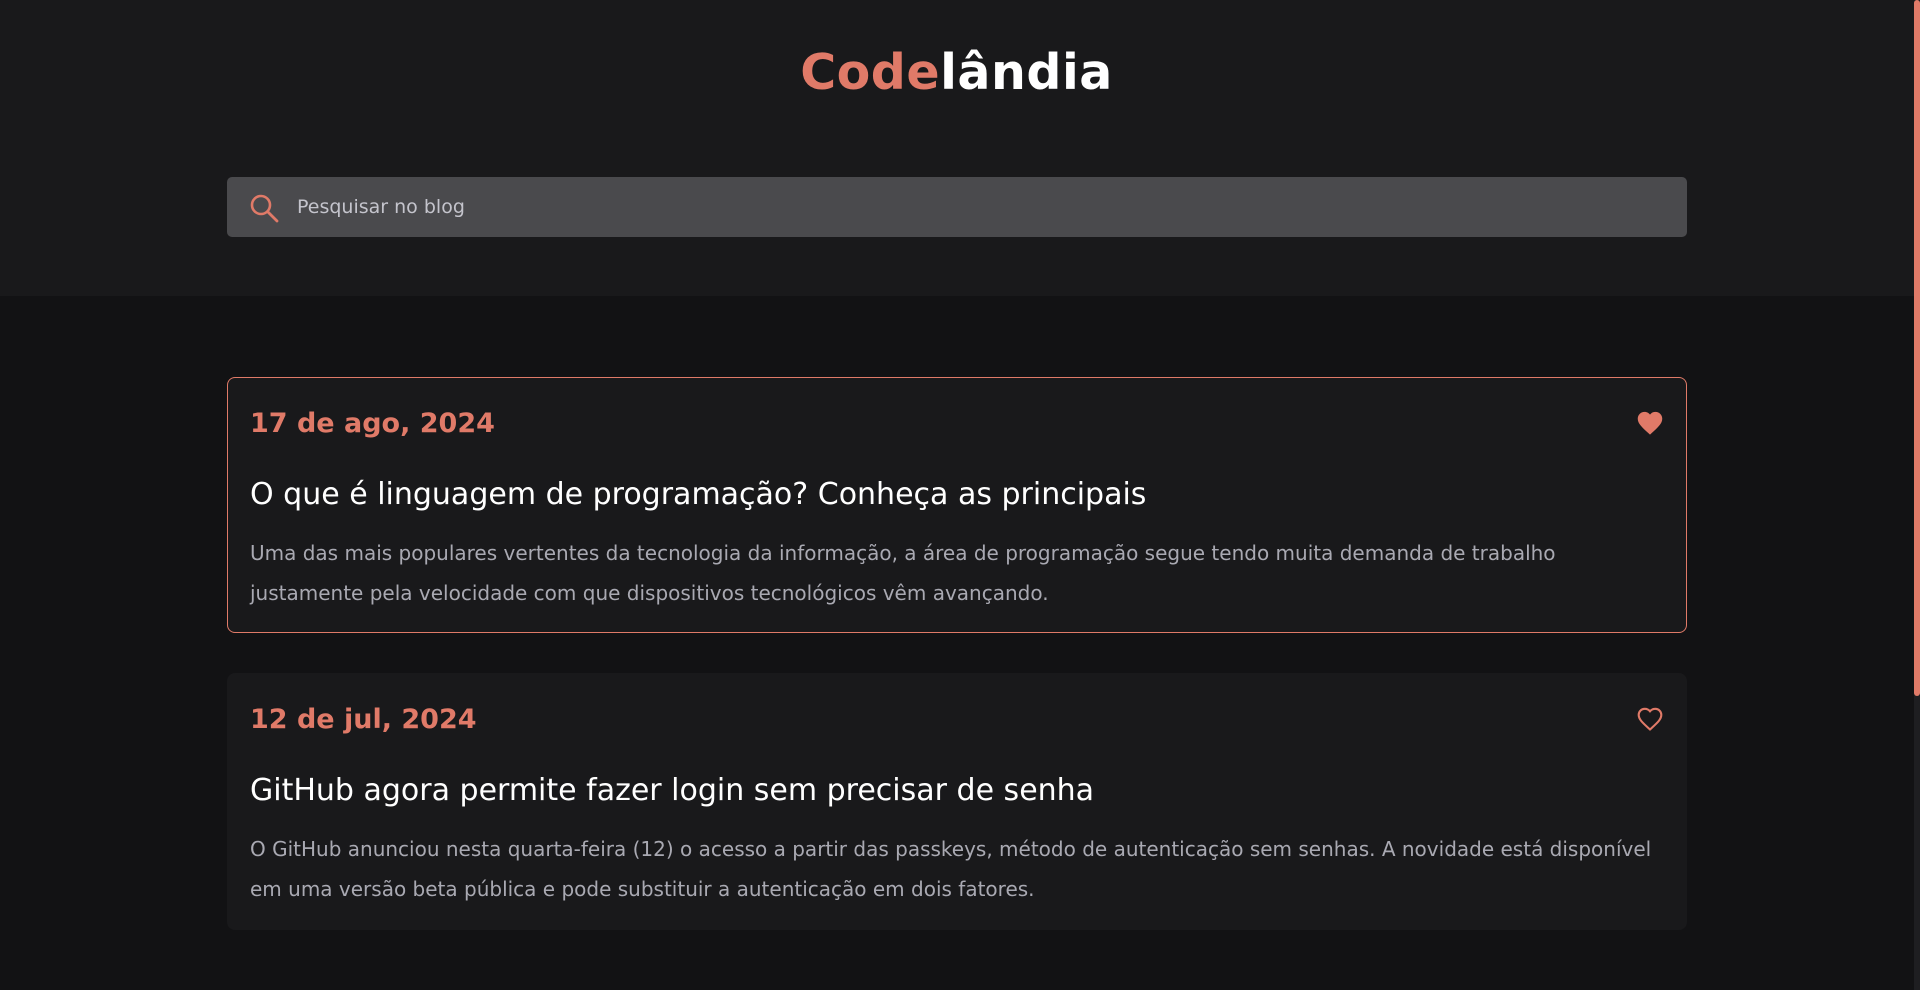  What do you see at coordinates (1026, 72) in the screenshot?
I see `brand-logo-rest: lândia` at bounding box center [1026, 72].